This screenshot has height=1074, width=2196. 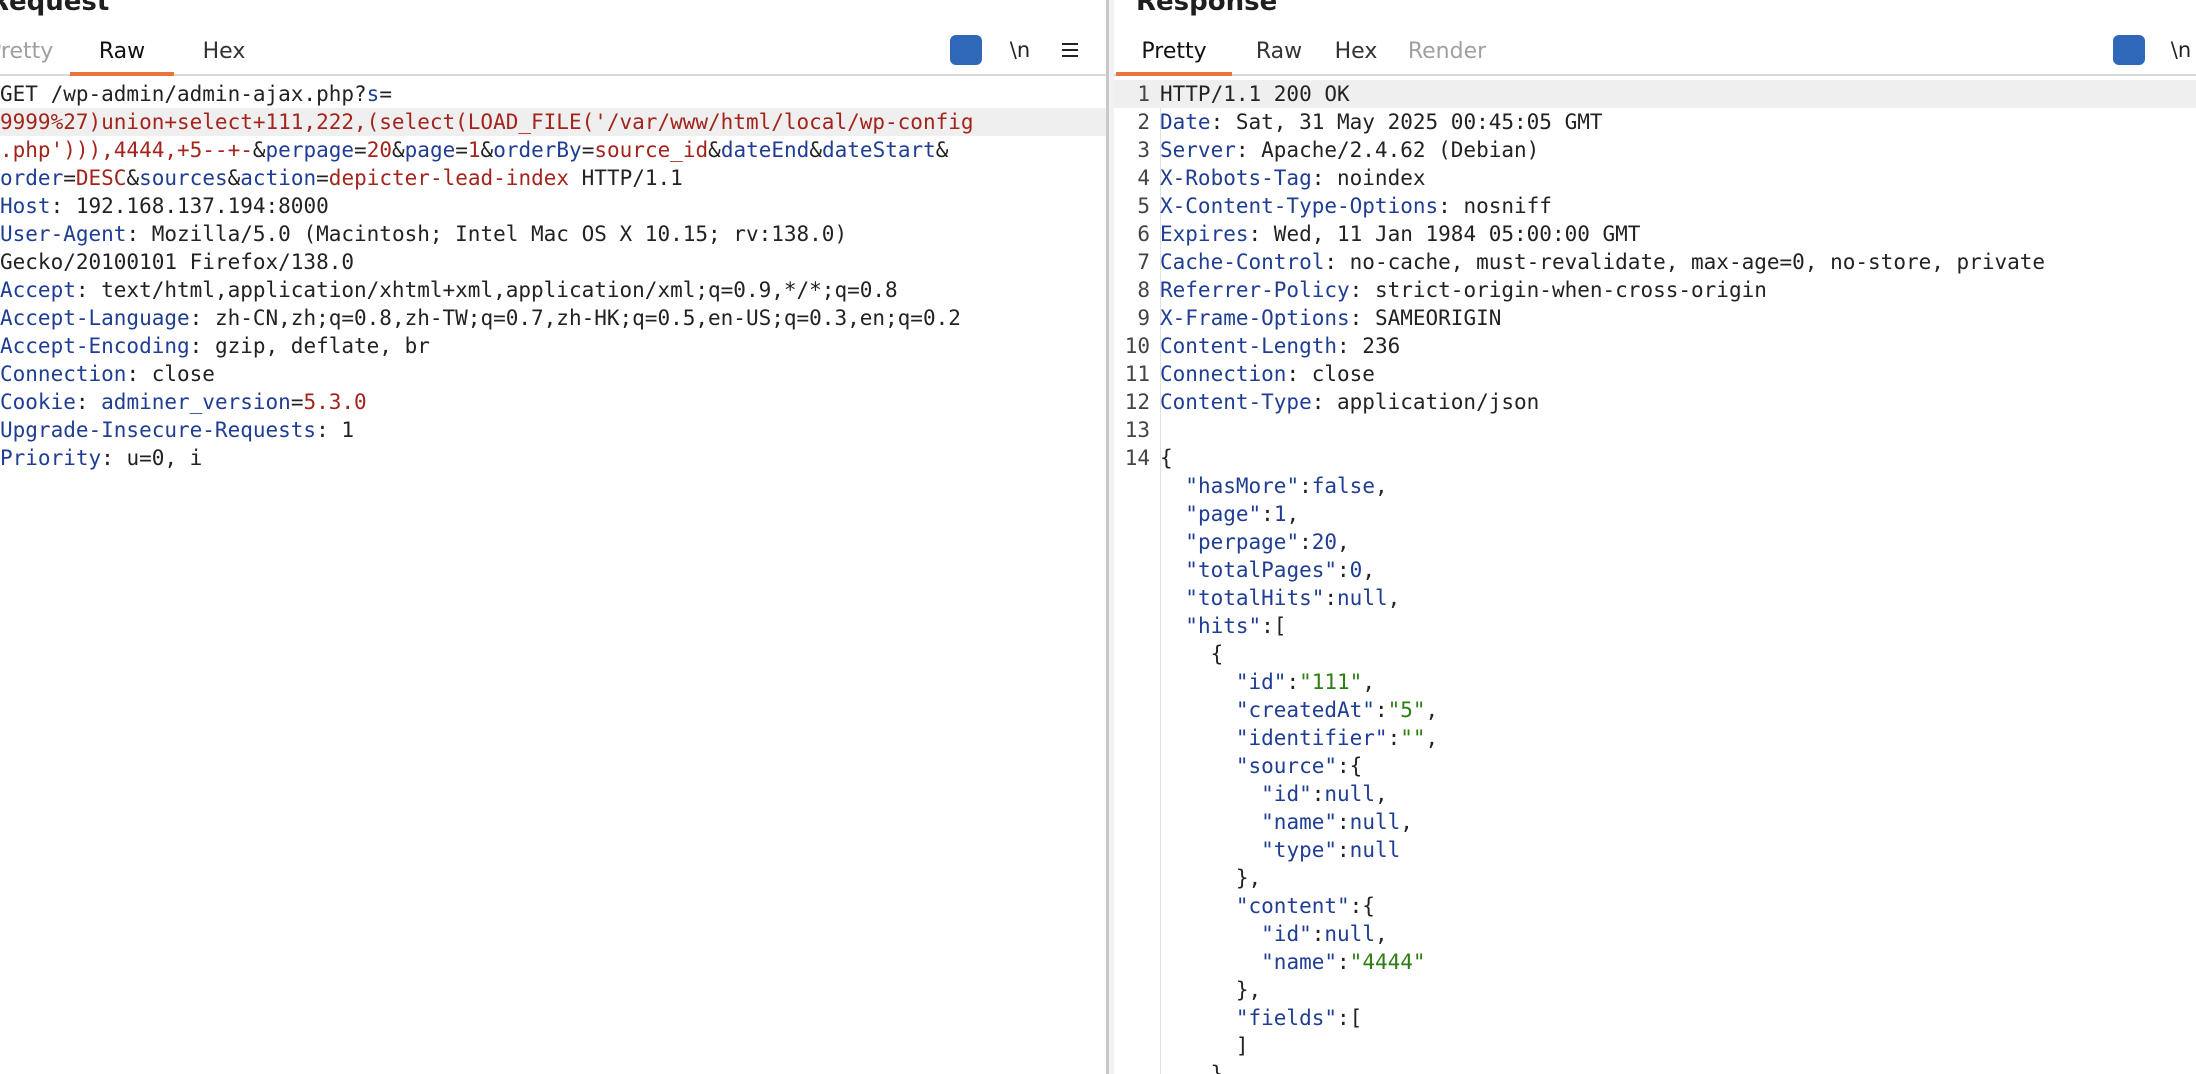 I want to click on code-token: Host, so click(x=25, y=206).